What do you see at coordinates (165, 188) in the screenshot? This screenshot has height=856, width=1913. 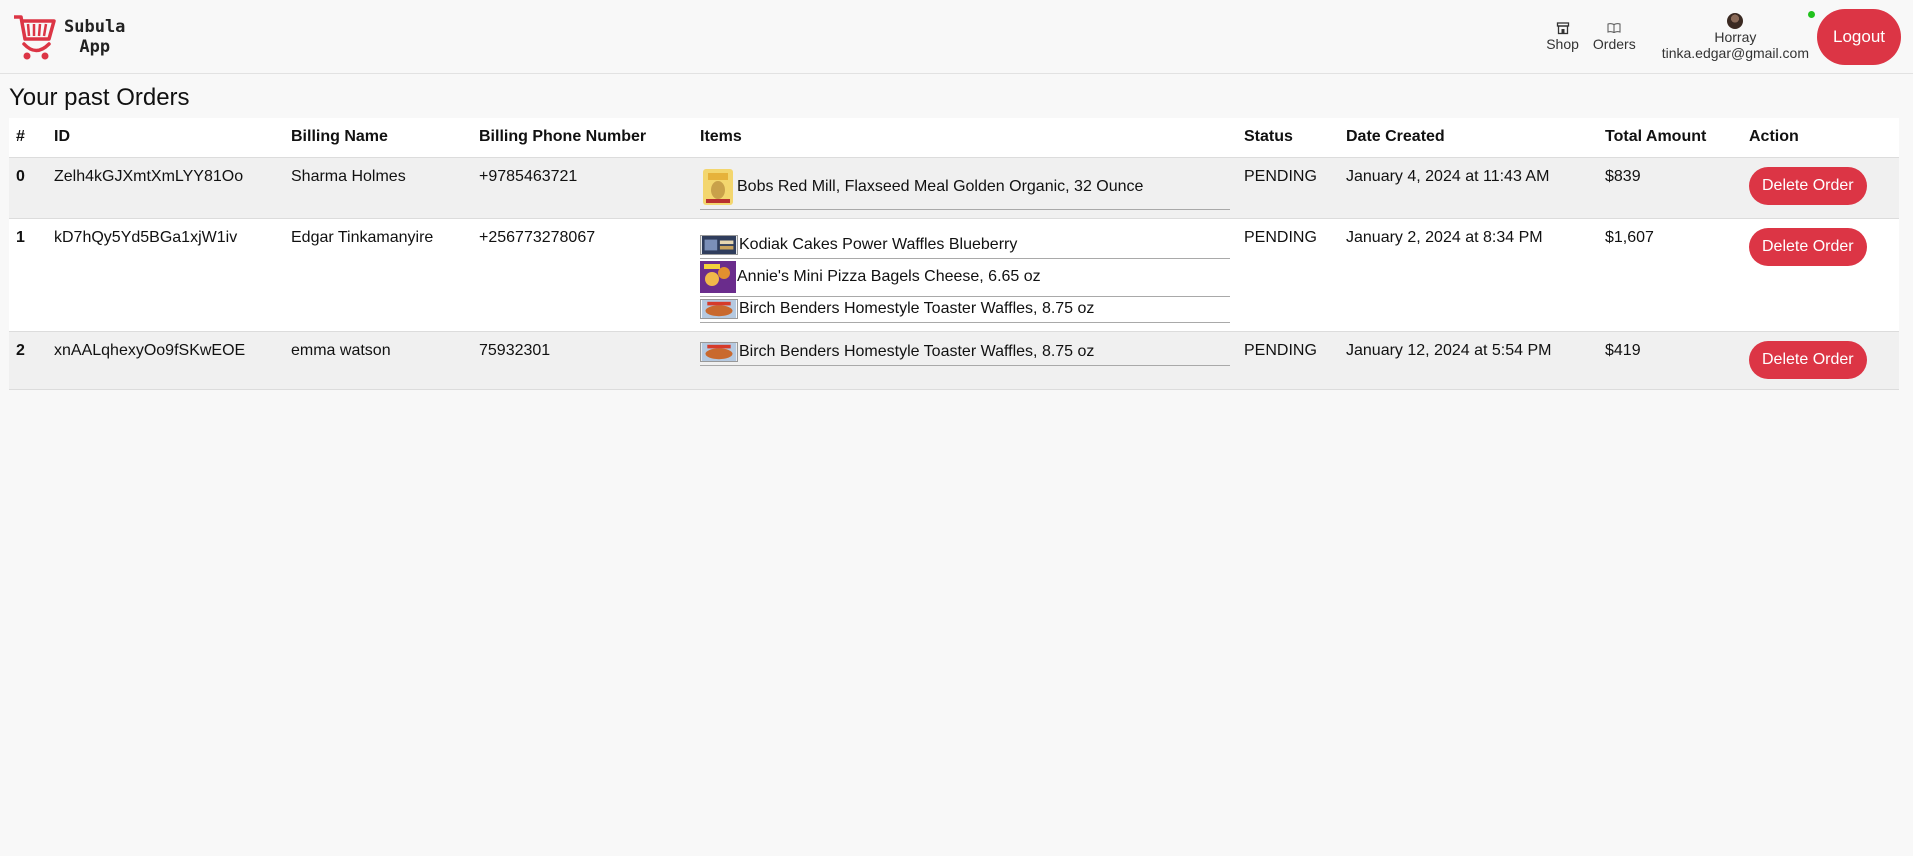 I see `order-id: Zelh4kGJXmtXmLYY81Oo` at bounding box center [165, 188].